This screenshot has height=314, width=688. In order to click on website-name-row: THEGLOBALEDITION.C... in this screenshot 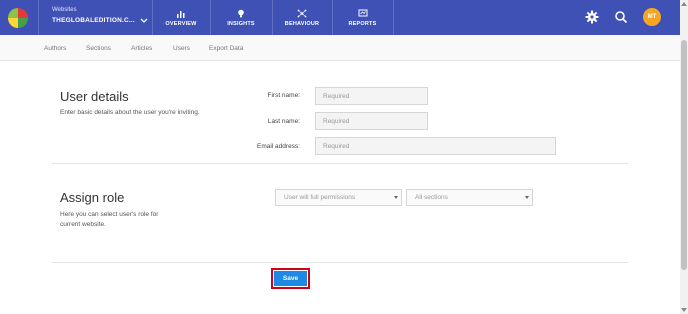, I will do `click(100, 20)`.